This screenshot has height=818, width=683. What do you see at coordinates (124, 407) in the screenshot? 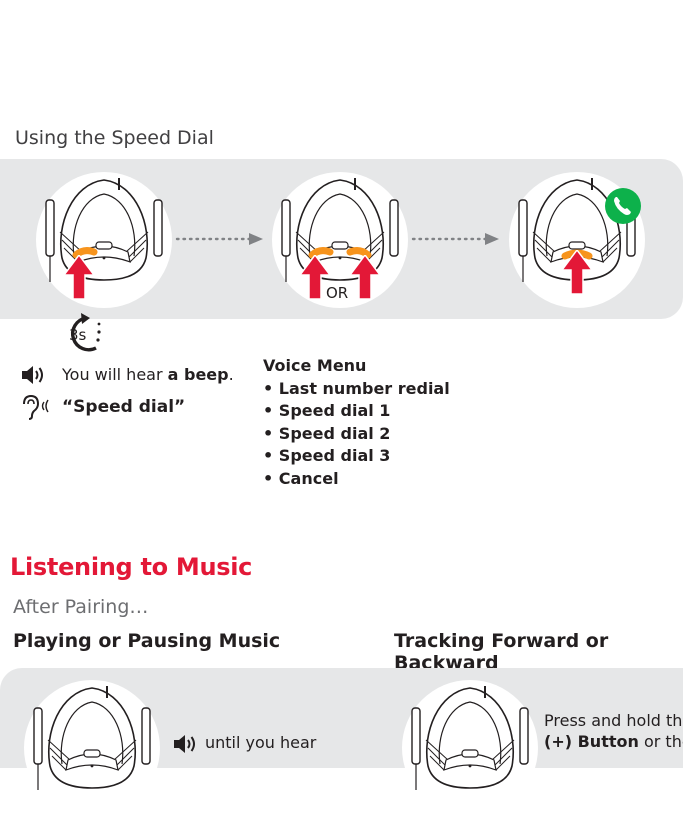
I see `voice-prompt-speed-dial: “Speed dial”` at bounding box center [124, 407].